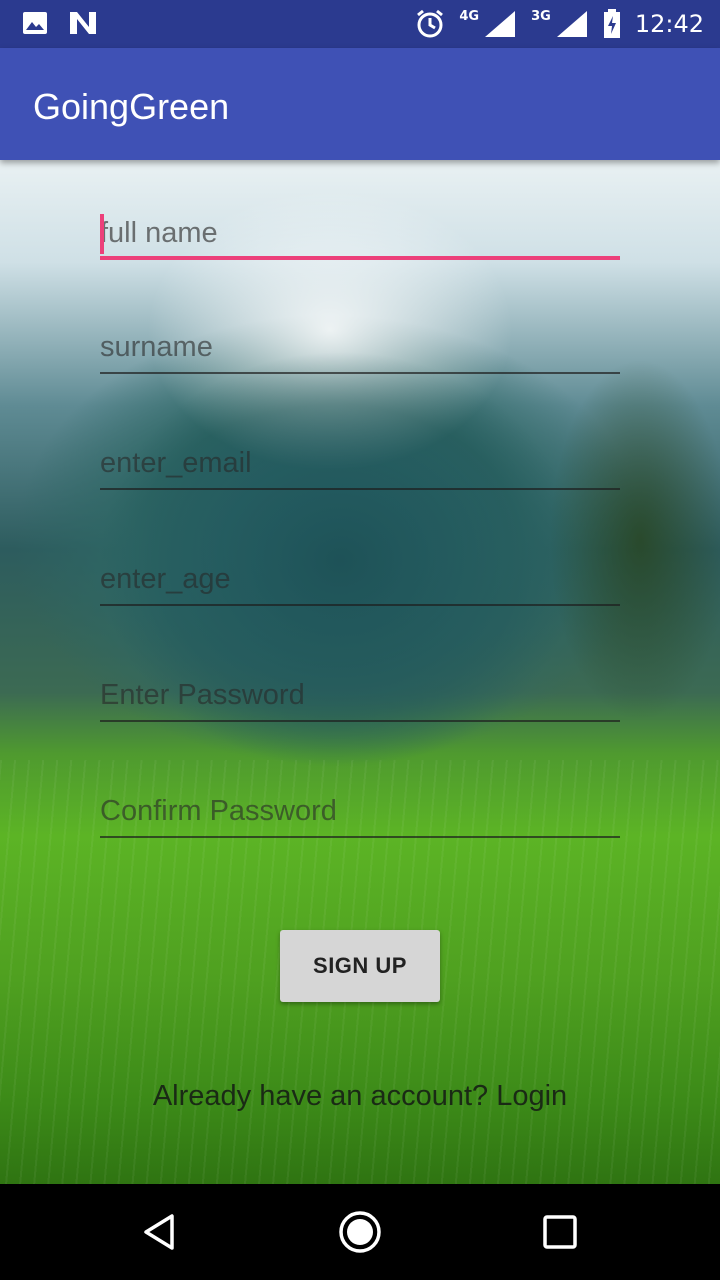 The height and width of the screenshot is (1280, 720). Describe the element at coordinates (500, 24) in the screenshot. I see `signal-4g-icon` at that location.